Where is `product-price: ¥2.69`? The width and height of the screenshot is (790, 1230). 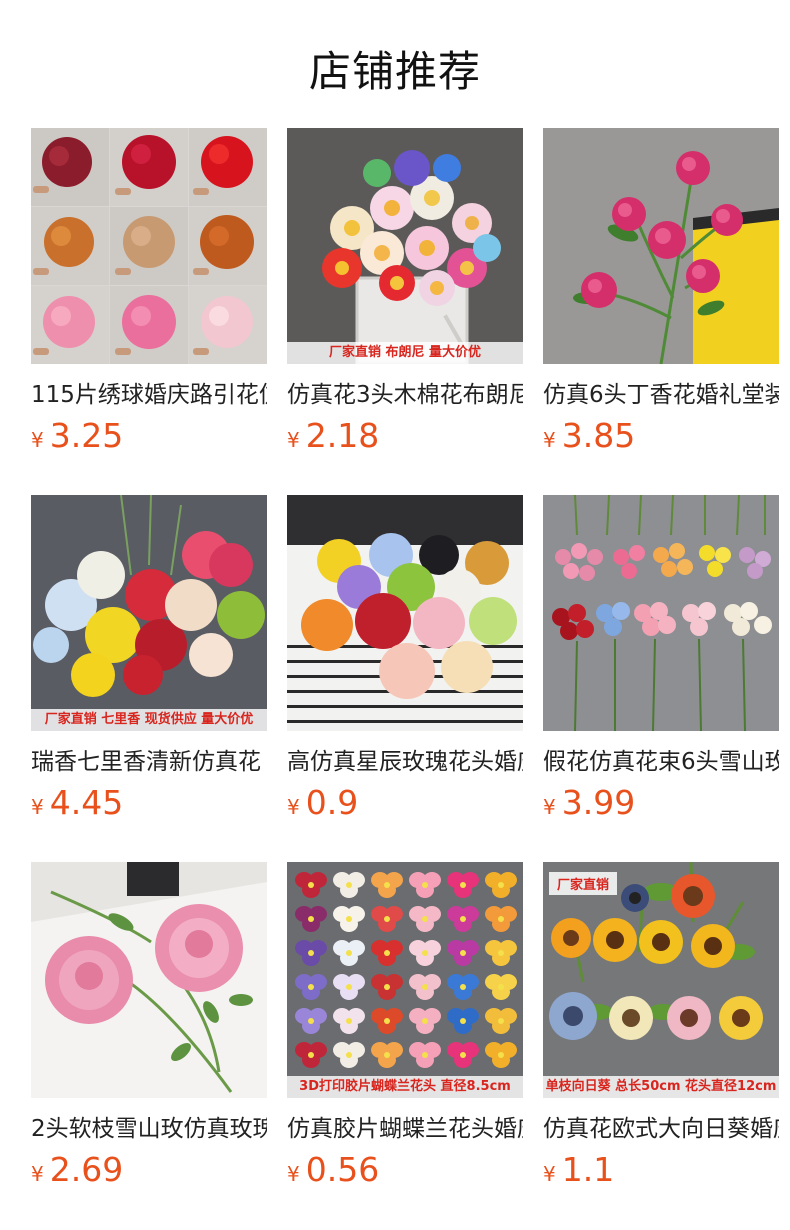
product-price: ¥2.69 is located at coordinates (149, 1173).